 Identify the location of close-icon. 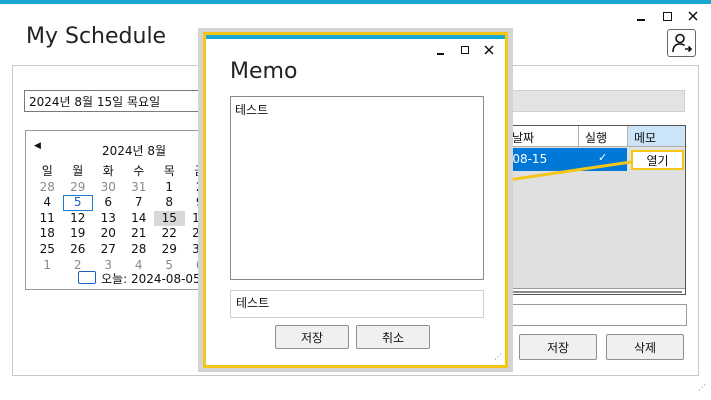
(489, 50).